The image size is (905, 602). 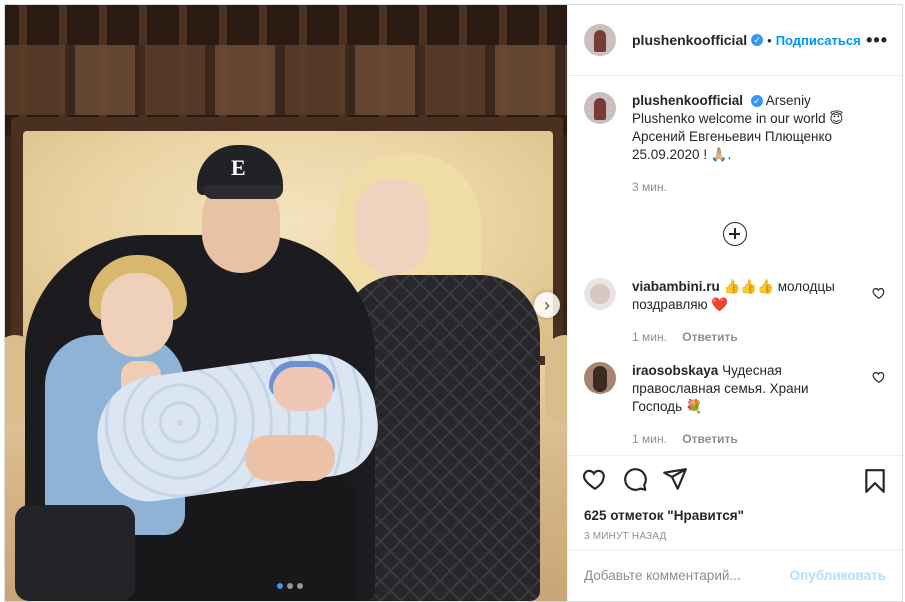 I want to click on post-timestamp: 3 МИНУТ НАЗАД, so click(x=735, y=538).